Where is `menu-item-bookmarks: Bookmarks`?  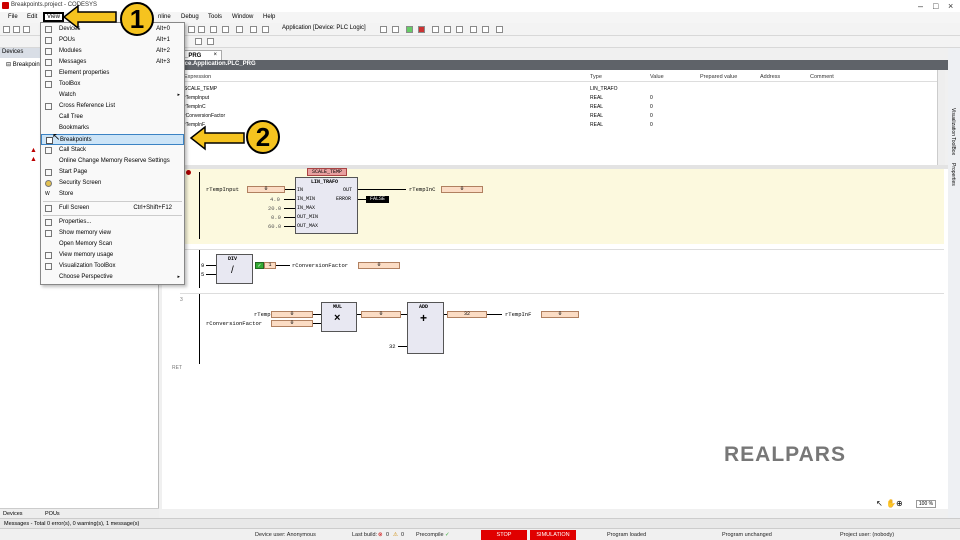
menu-item-bookmarks: Bookmarks is located at coordinates (112, 128).